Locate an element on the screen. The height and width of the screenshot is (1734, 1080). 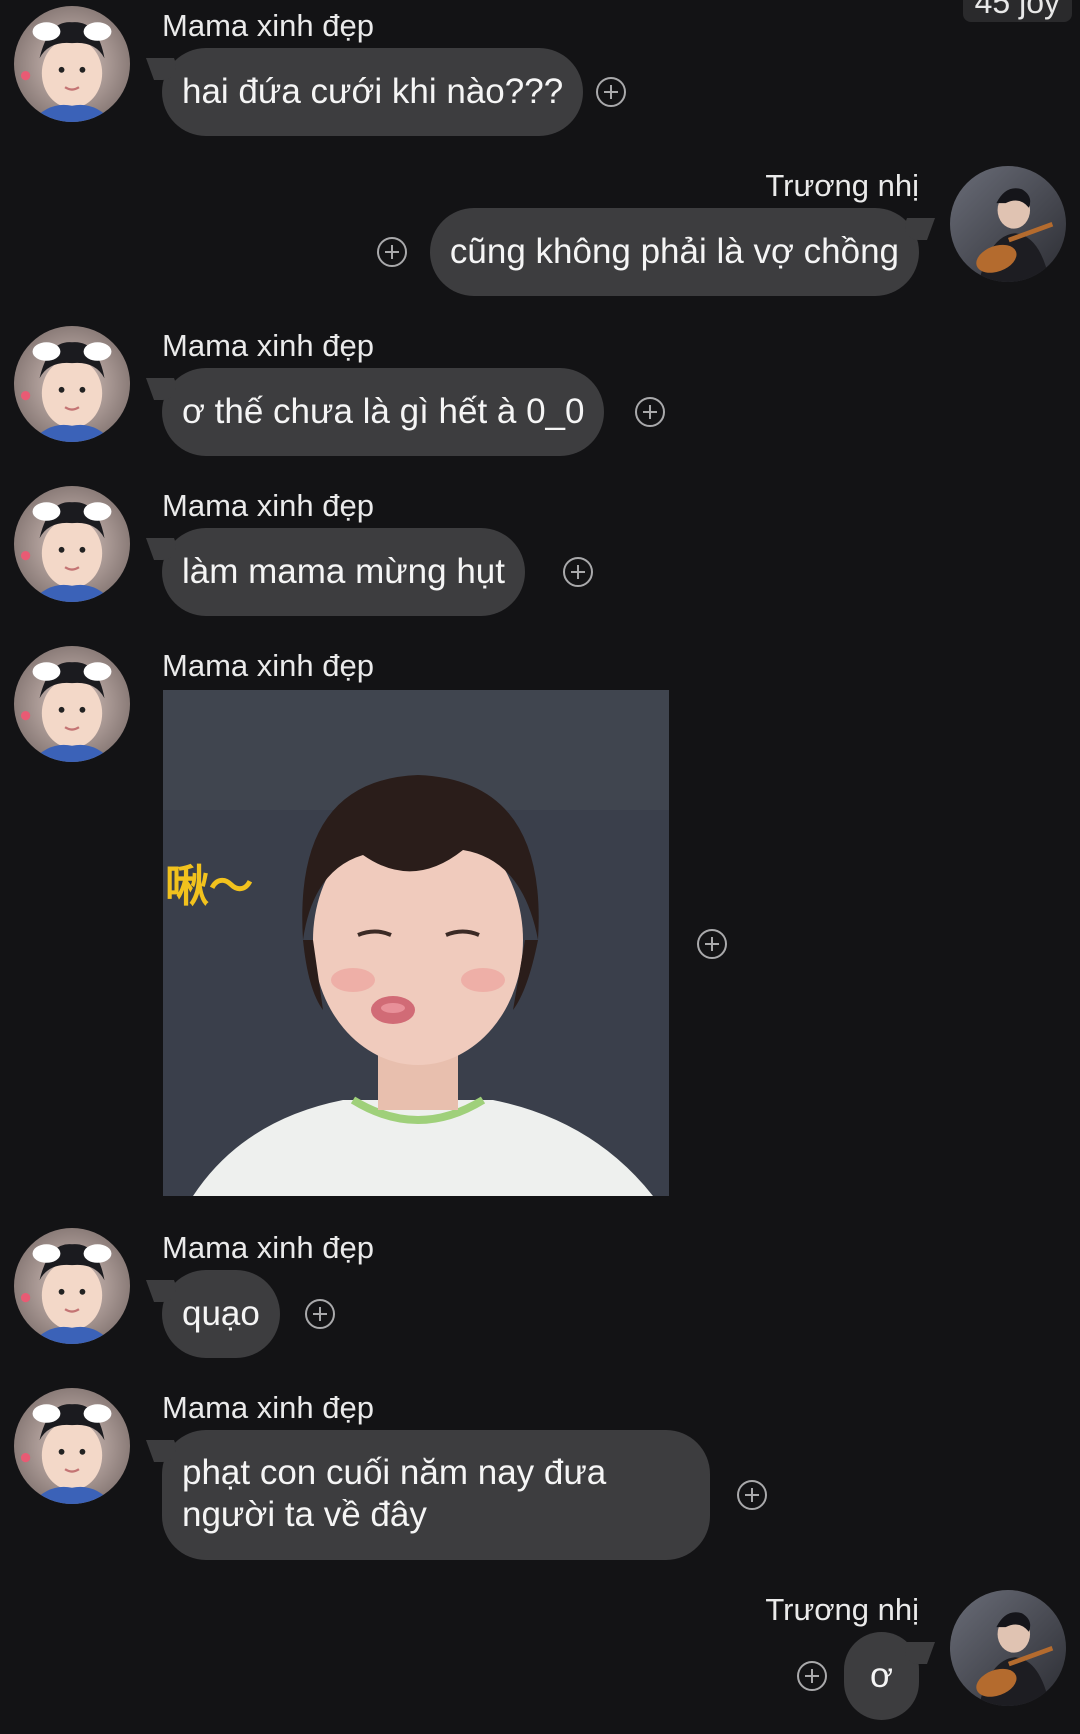
message-bubble: quạo is located at coordinates (221, 1314).